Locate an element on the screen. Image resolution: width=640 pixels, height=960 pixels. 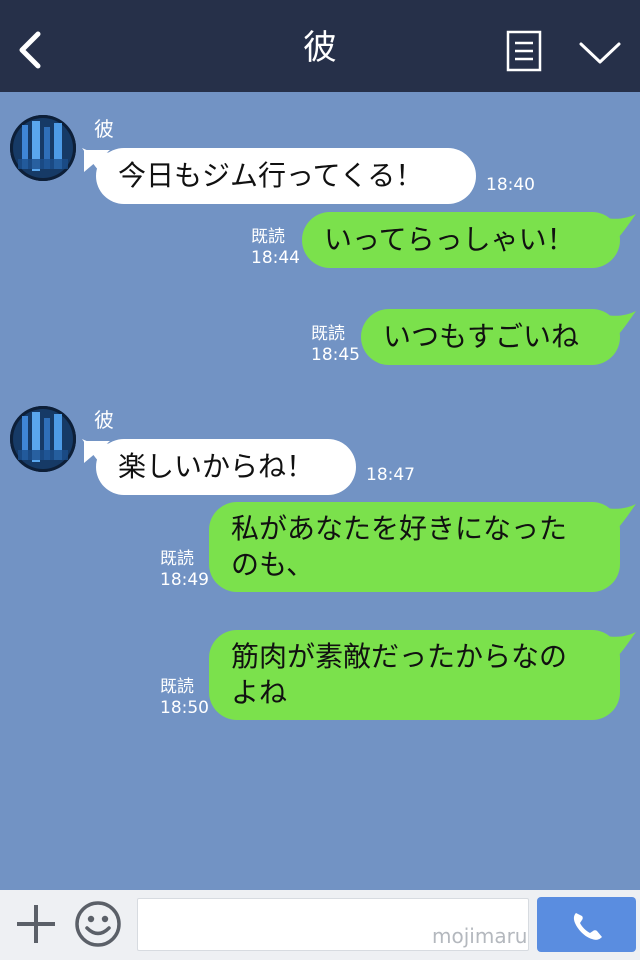
chevron-down-icon is located at coordinates (600, 53).